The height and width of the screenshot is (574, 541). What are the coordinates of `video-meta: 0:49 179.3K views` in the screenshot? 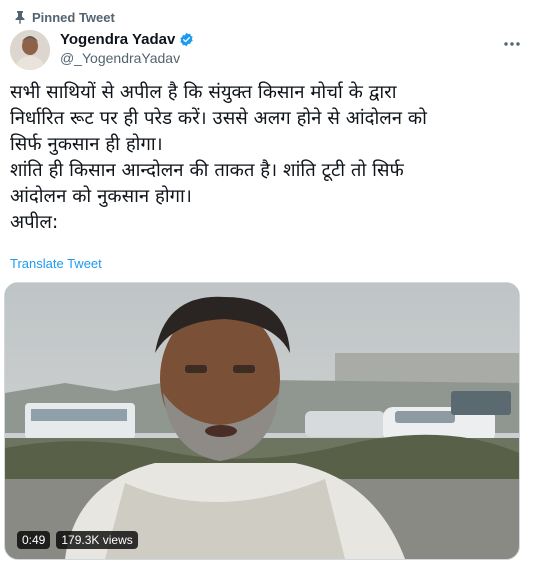 It's located at (77, 540).